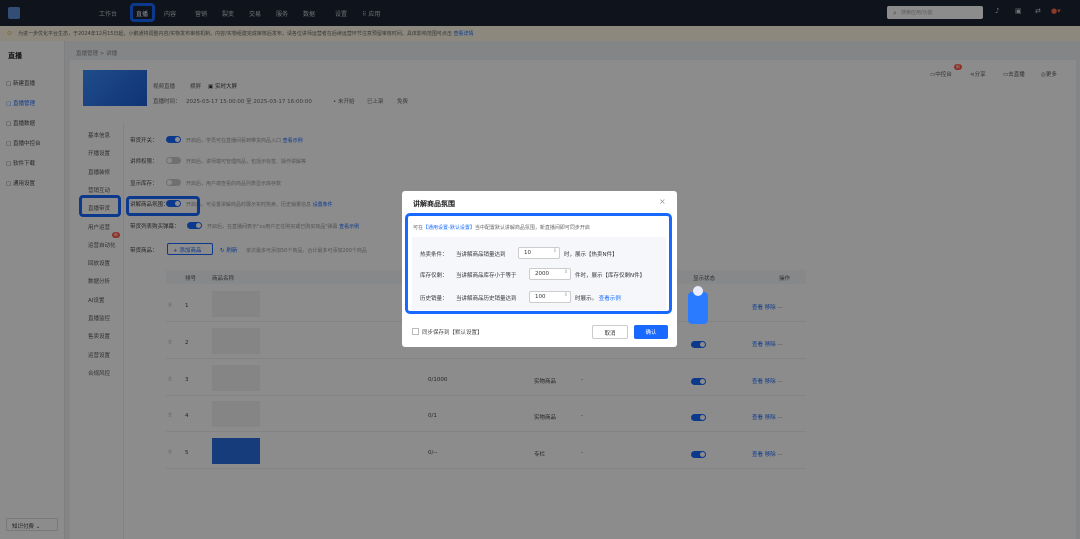 The width and height of the screenshot is (1080, 539). I want to click on condition-value-input: 10 ⇕, so click(539, 253).